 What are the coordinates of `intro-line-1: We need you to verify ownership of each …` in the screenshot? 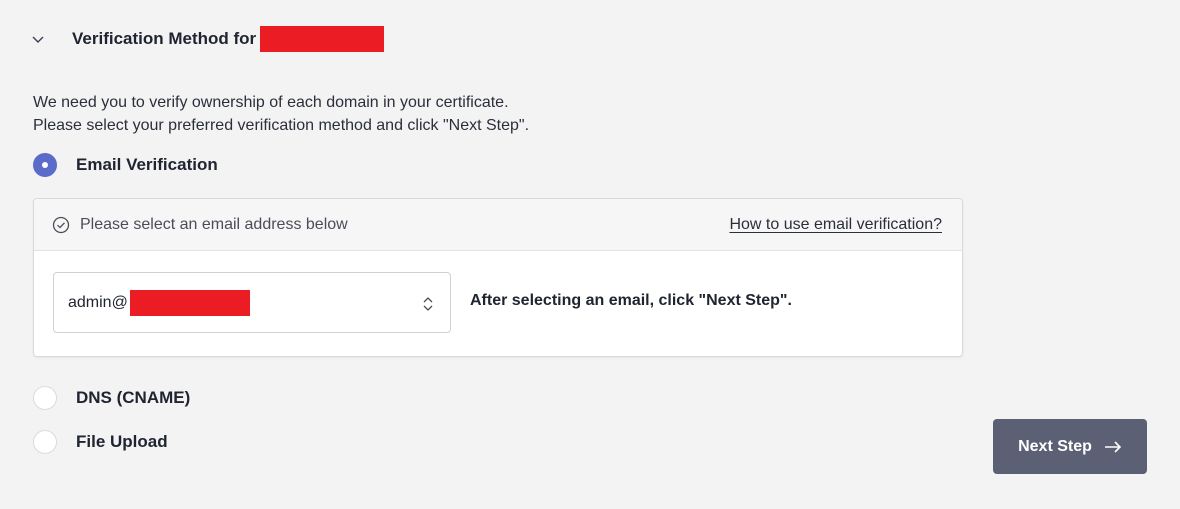 It's located at (271, 102).